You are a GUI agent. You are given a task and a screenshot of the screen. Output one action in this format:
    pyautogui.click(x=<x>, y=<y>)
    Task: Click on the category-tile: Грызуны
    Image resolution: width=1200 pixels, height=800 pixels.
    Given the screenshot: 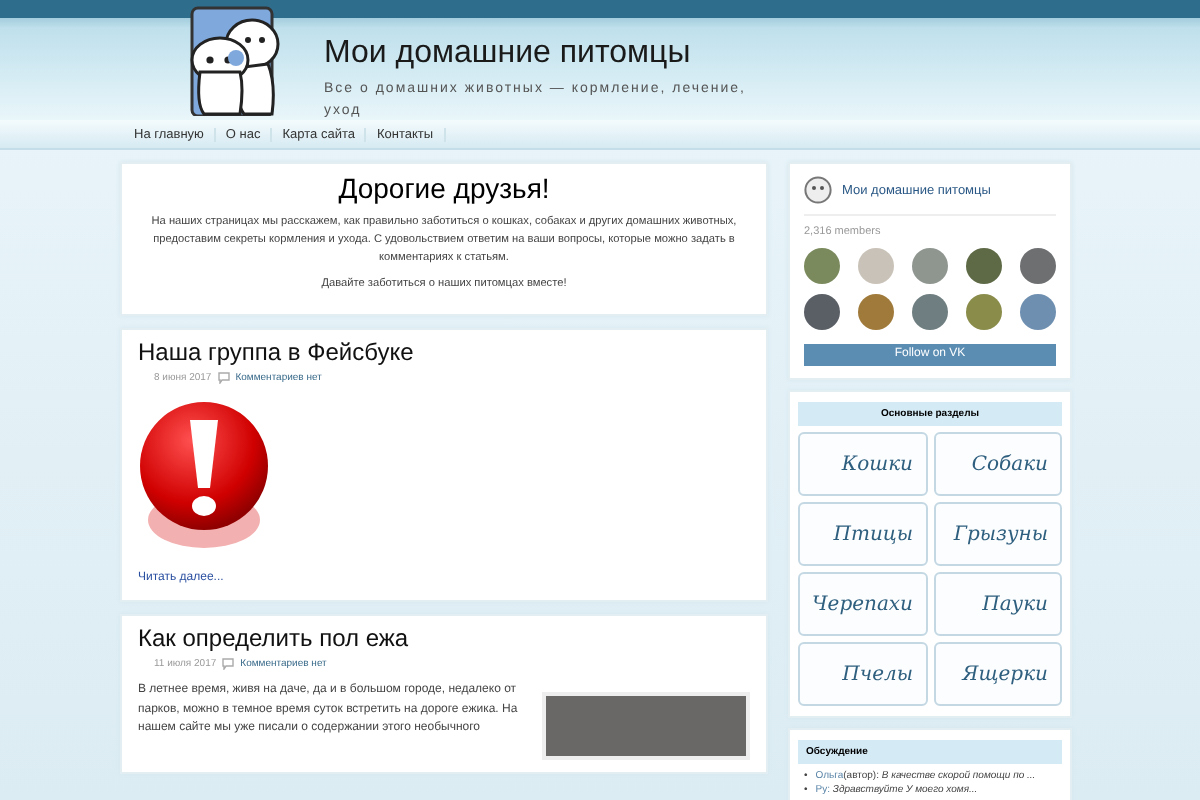 What is the action you would take?
    pyautogui.click(x=997, y=534)
    